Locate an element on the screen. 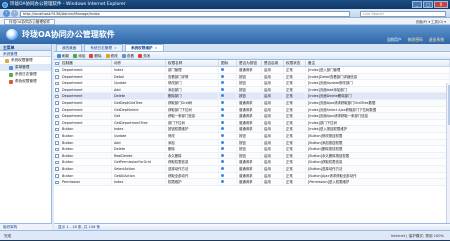 The image size is (450, 241). table-cell: 普通请求 is located at coordinates (249, 129).